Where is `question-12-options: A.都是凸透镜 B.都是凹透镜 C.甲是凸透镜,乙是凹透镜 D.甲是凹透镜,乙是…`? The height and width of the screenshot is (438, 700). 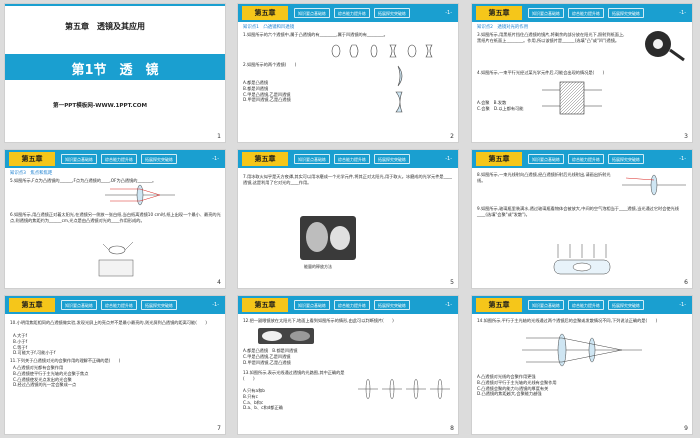 question-12-options: A.都是凸透镜 B.都是凹透镜 C.甲是凸透镜,乙是凹透镜 D.甲是凹透镜,乙是… is located at coordinates (270, 356).